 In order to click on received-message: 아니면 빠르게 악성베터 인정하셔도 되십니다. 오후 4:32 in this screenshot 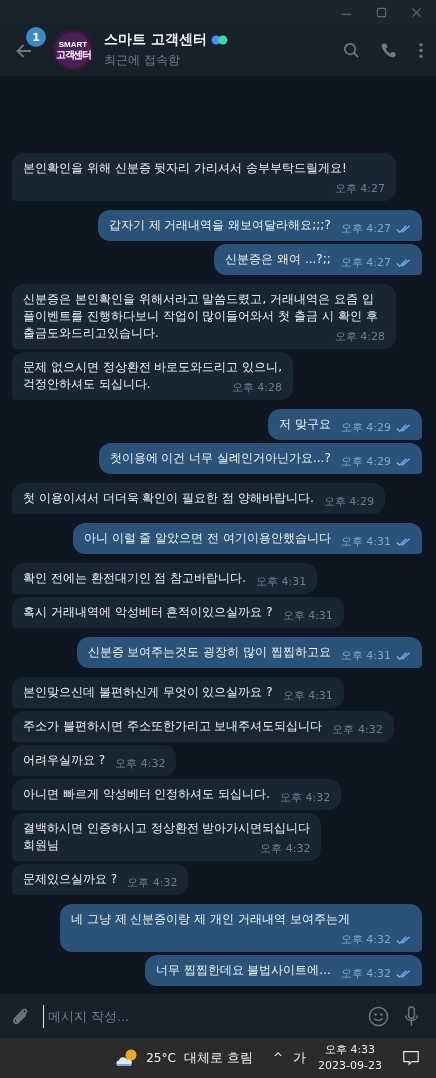, I will do `click(177, 794)`.